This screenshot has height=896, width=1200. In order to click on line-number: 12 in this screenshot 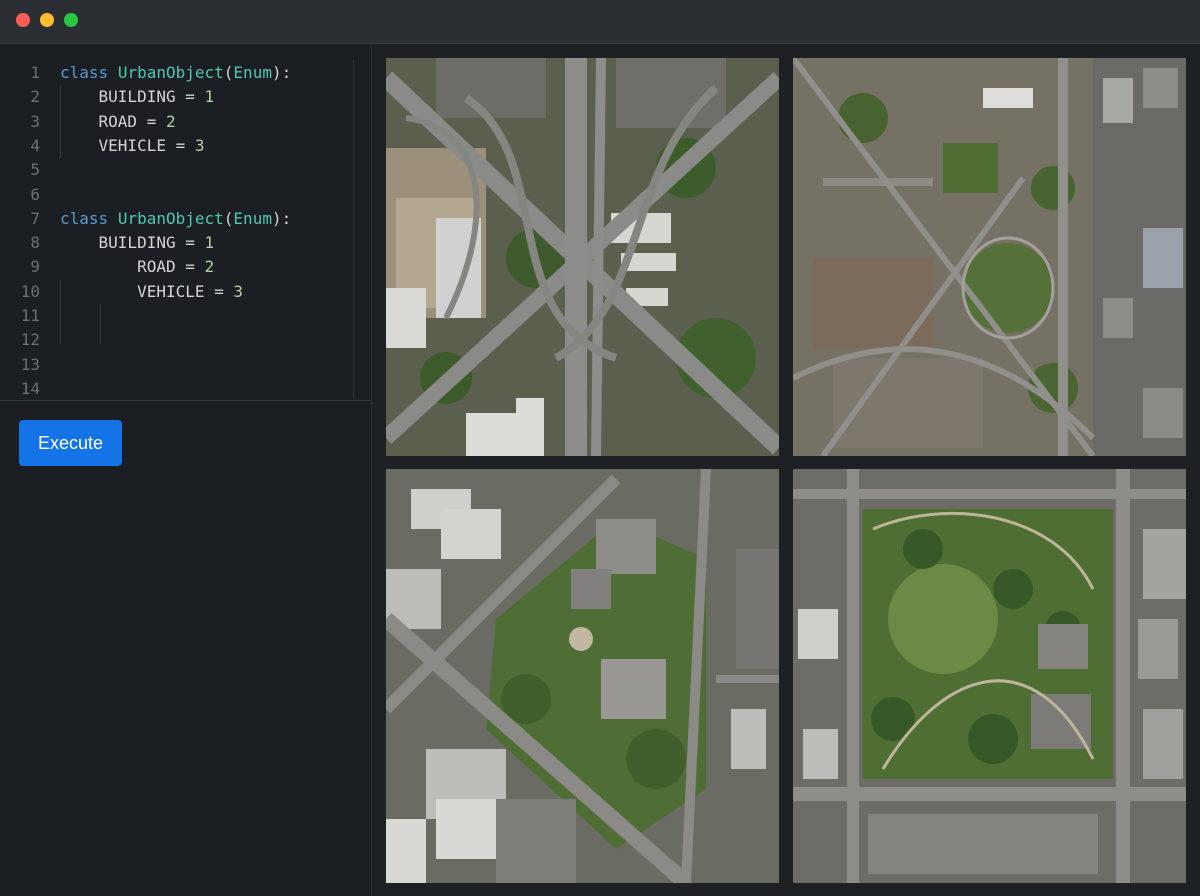, I will do `click(30, 339)`.